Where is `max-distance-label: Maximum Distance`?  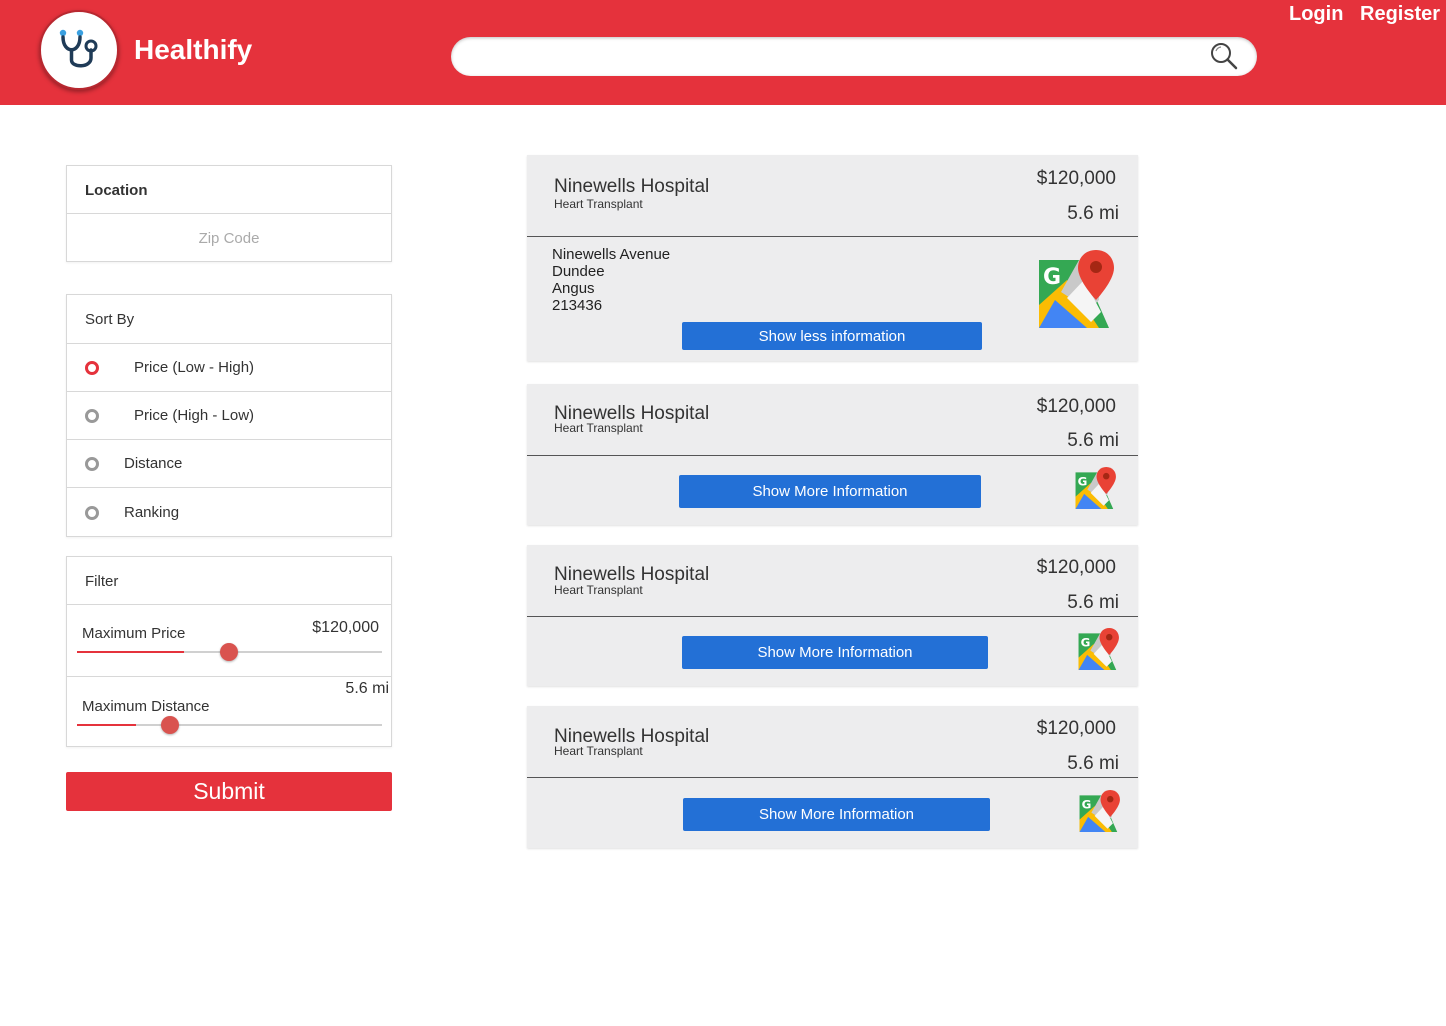 max-distance-label: Maximum Distance is located at coordinates (146, 706).